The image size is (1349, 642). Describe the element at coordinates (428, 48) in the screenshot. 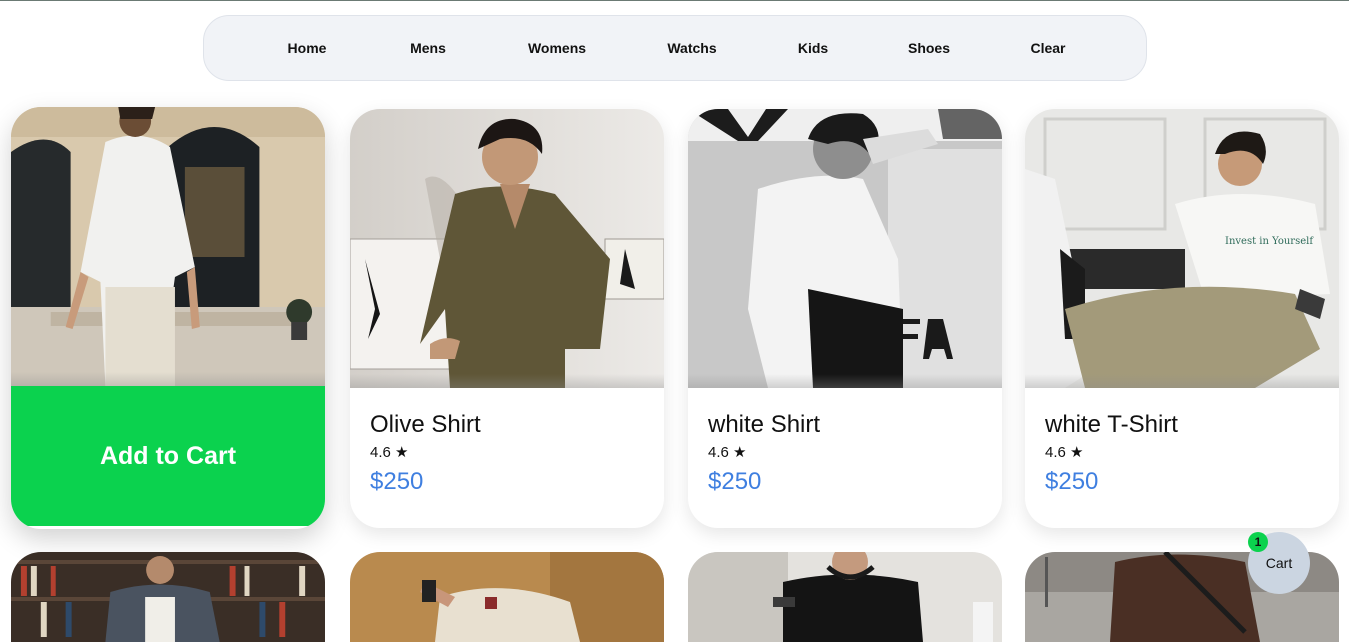

I see `nav-mens: Mens` at that location.